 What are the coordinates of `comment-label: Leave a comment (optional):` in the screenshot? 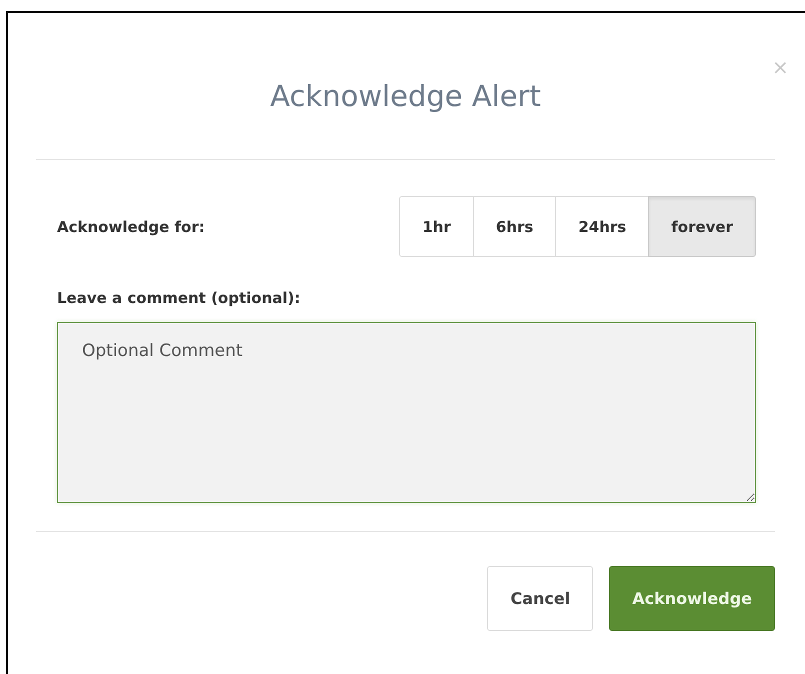 It's located at (179, 298).